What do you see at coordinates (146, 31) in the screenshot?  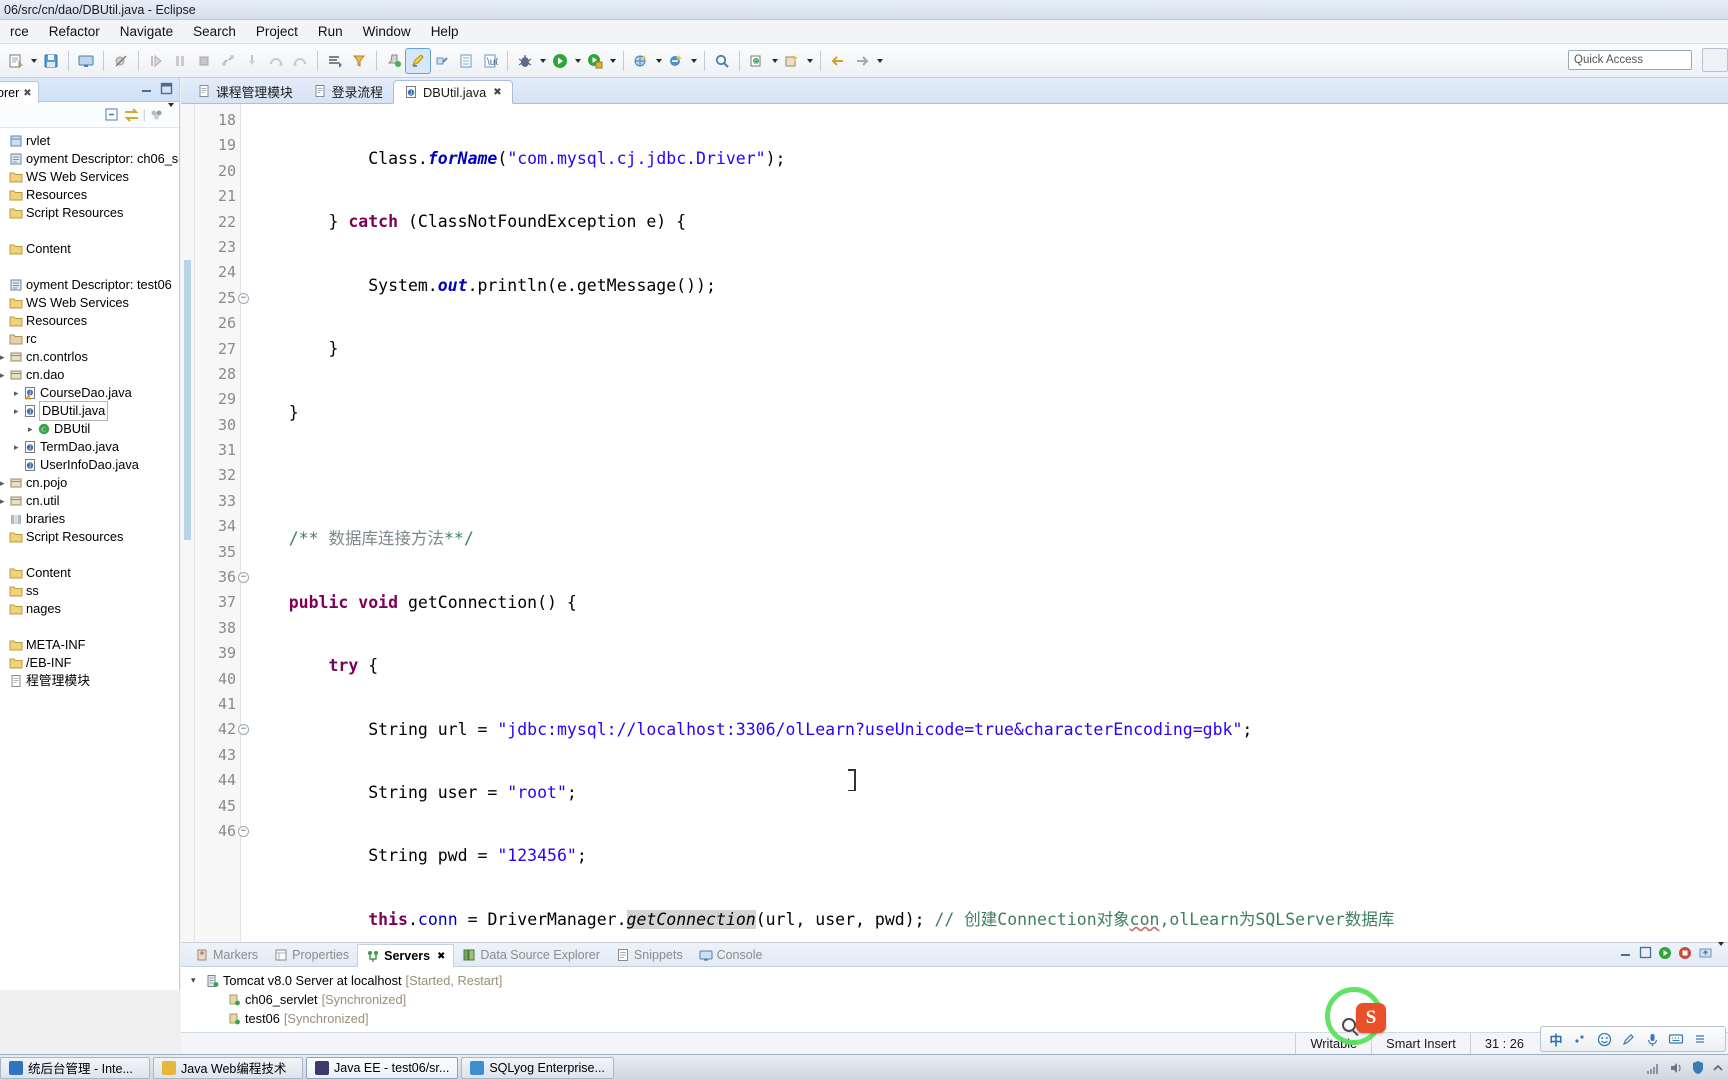 I see `menu-item-navigate: Navigate` at bounding box center [146, 31].